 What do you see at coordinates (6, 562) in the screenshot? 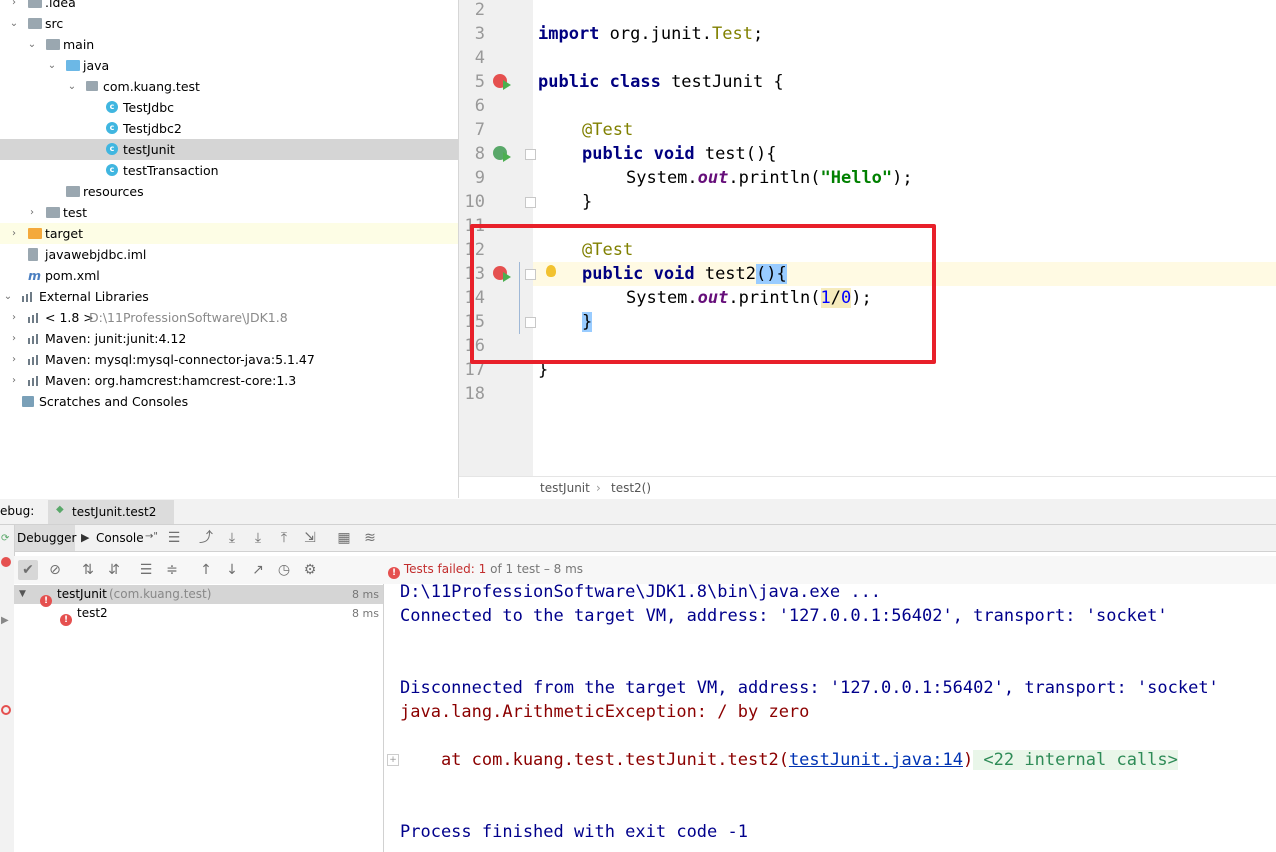
I see `stop-icon` at bounding box center [6, 562].